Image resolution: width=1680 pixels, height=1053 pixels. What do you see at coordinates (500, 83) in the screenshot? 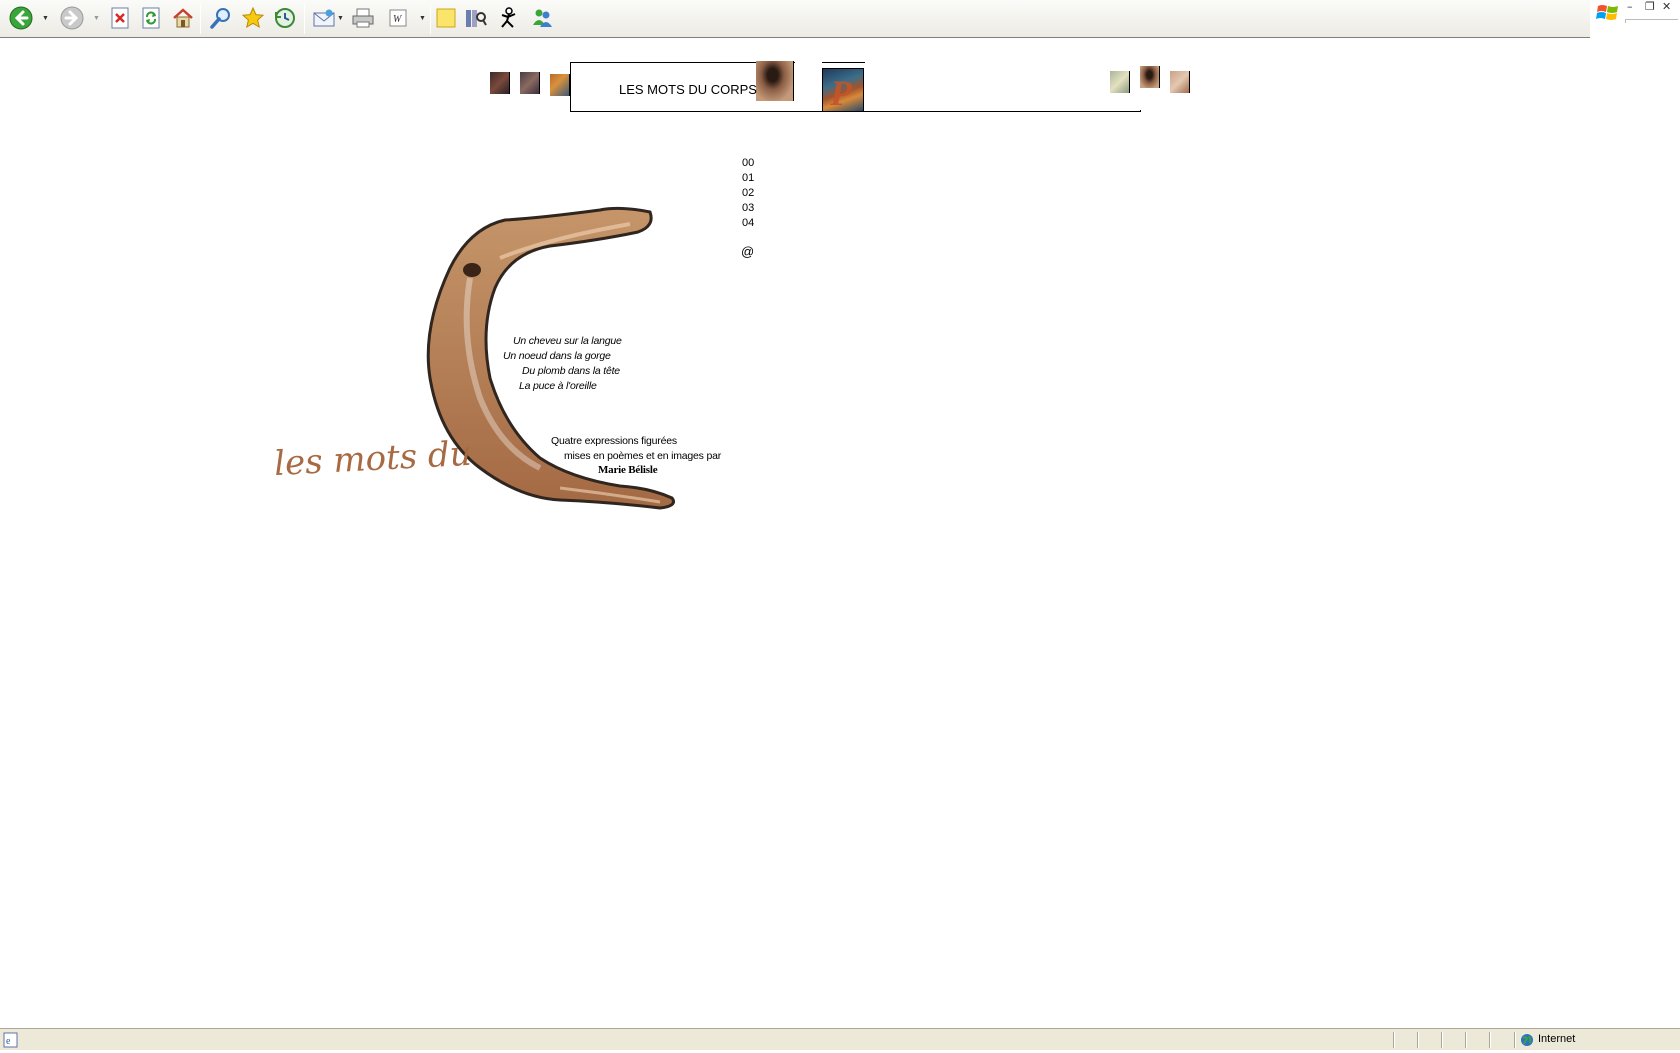
I see `nav-thumb-c` at bounding box center [500, 83].